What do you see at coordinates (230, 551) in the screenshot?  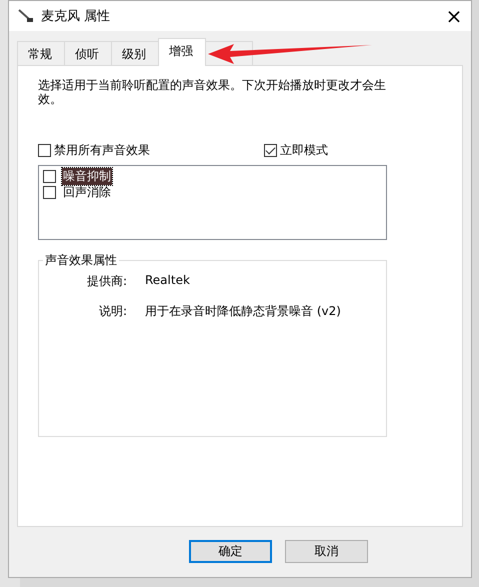 I see `dialog-button: 确定` at bounding box center [230, 551].